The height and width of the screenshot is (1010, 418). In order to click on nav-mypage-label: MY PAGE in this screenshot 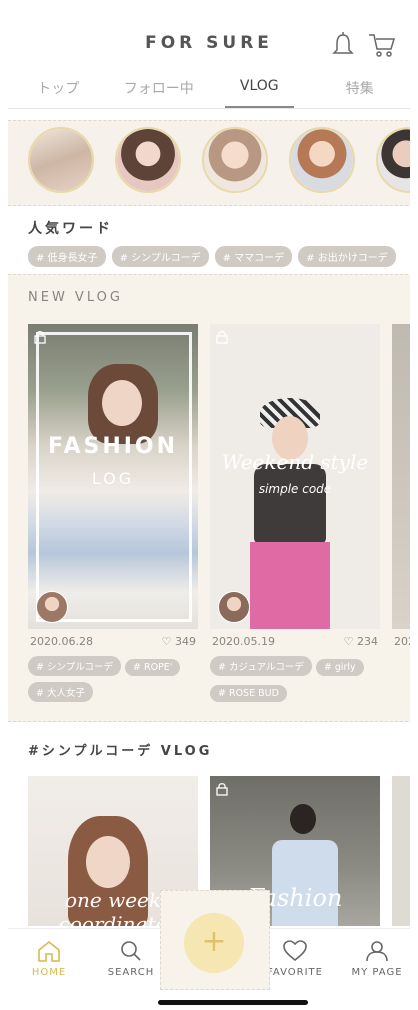, I will do `click(377, 972)`.